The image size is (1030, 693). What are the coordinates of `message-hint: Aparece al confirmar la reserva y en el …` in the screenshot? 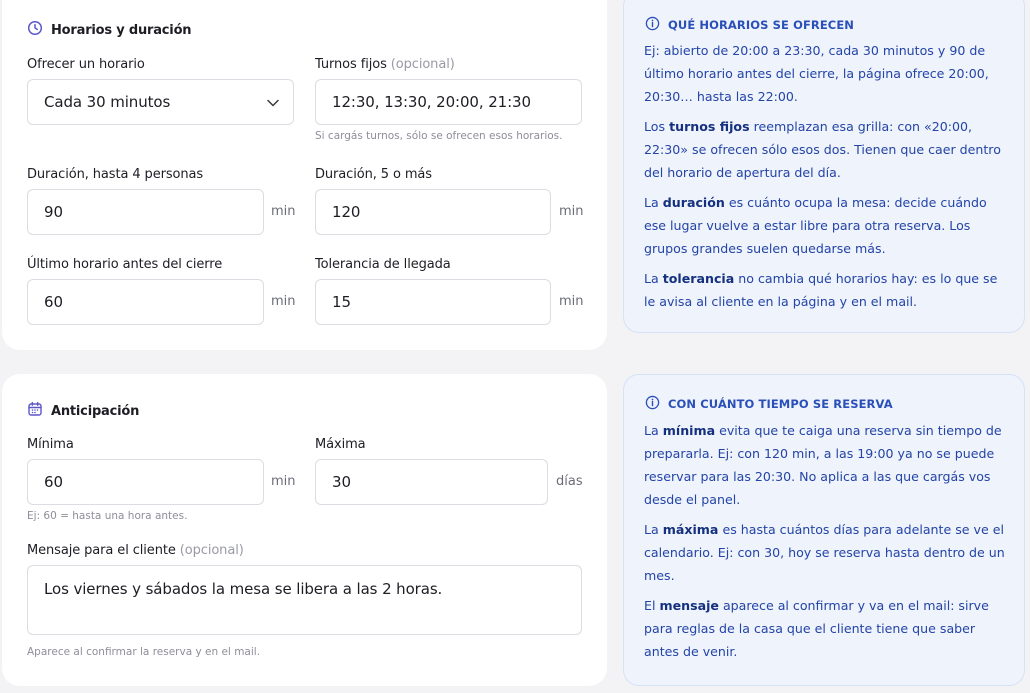 It's located at (144, 652).